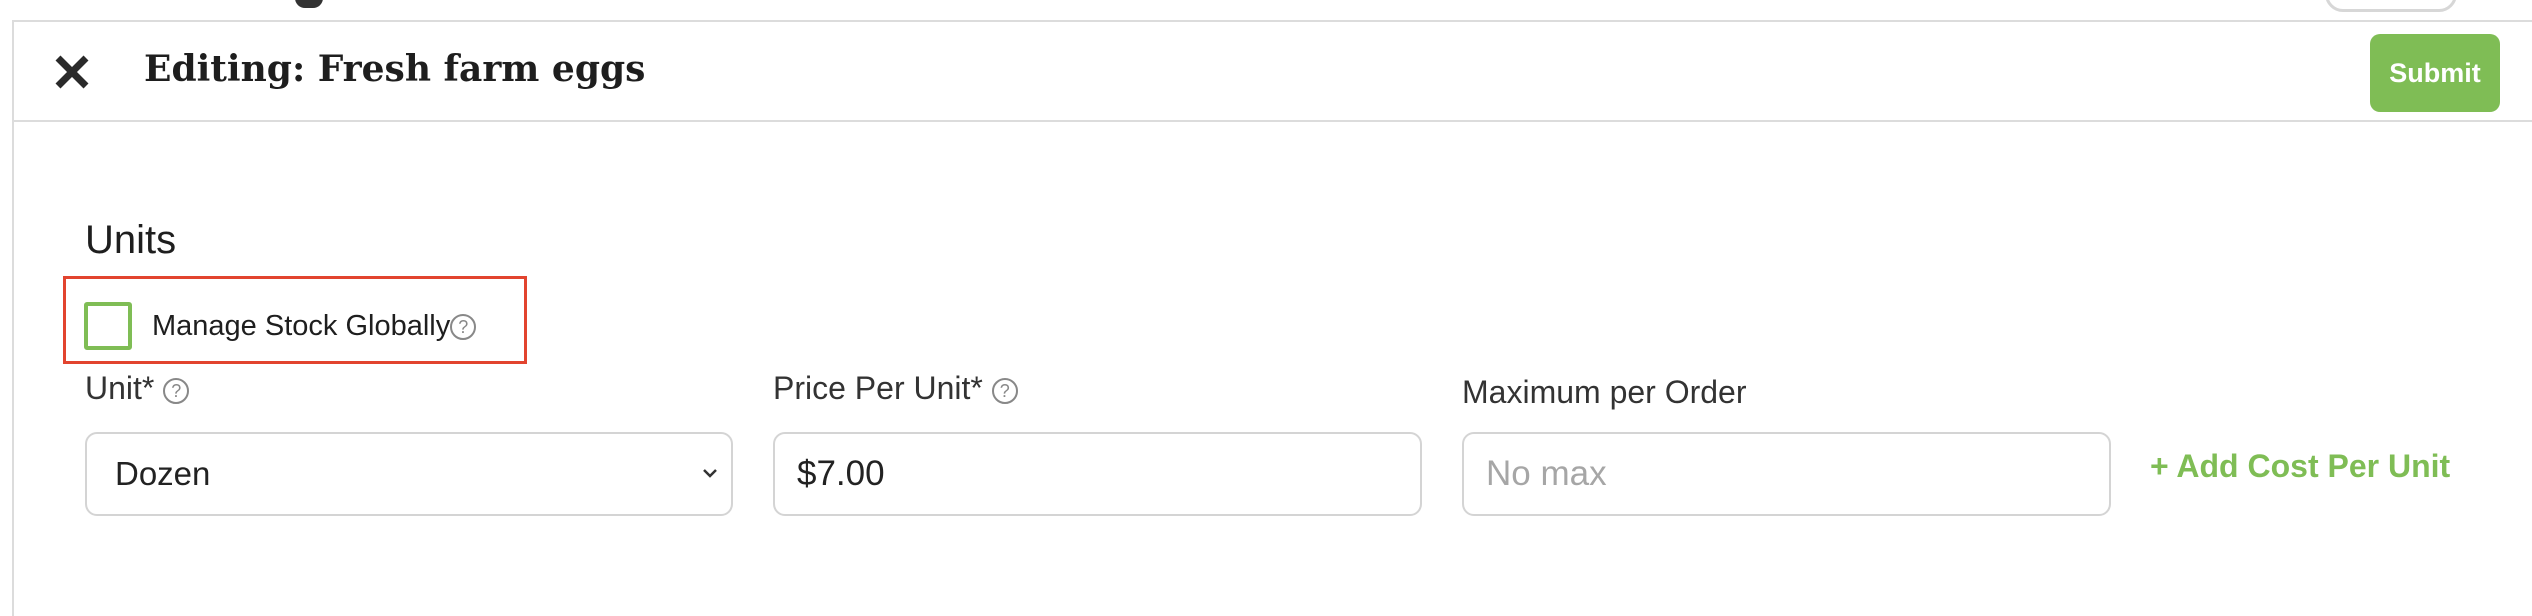 Image resolution: width=2532 pixels, height=616 pixels. I want to click on price-label-text: Price Per Unit*, so click(878, 388).